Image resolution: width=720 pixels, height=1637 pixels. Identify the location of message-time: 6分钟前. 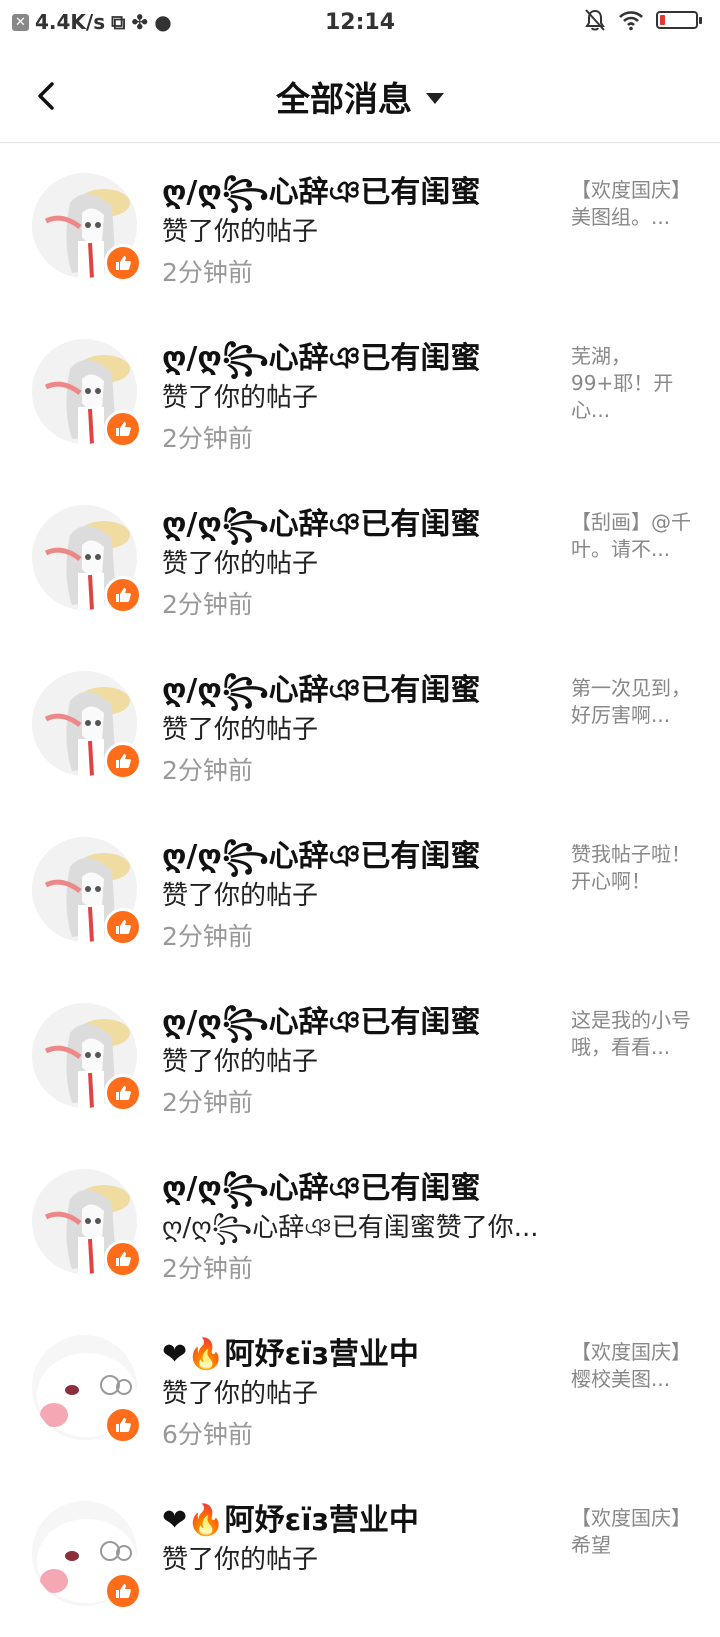
(207, 1434).